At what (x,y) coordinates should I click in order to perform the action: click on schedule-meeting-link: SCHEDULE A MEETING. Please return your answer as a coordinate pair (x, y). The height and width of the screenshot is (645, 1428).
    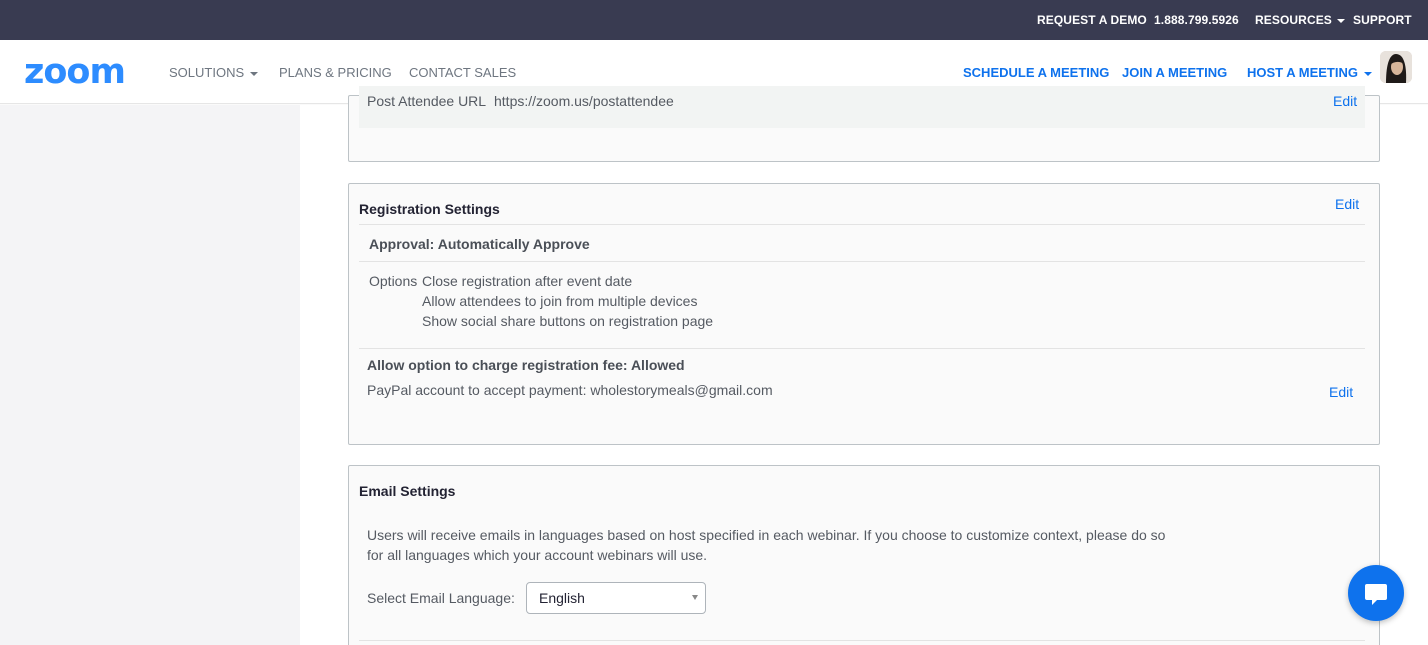
    Looking at the image, I should click on (1036, 72).